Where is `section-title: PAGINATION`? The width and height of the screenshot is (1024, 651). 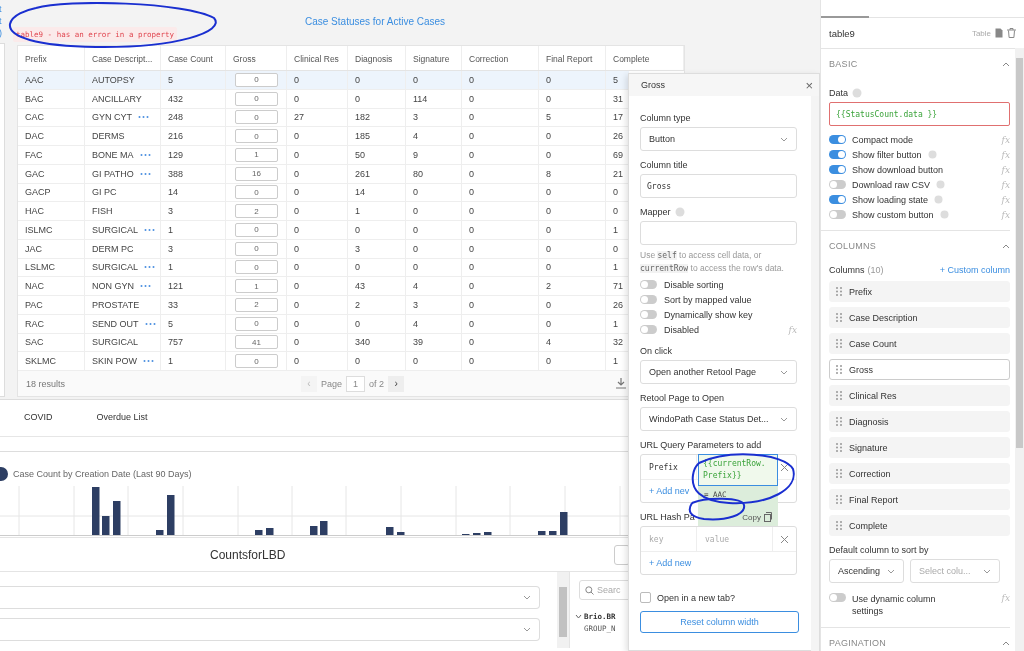 section-title: PAGINATION is located at coordinates (858, 643).